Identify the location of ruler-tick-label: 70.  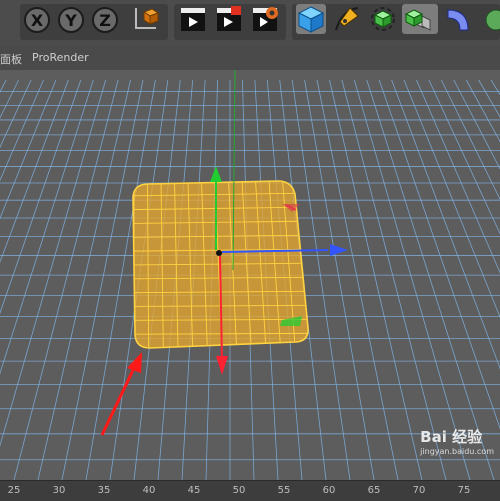
(419, 490).